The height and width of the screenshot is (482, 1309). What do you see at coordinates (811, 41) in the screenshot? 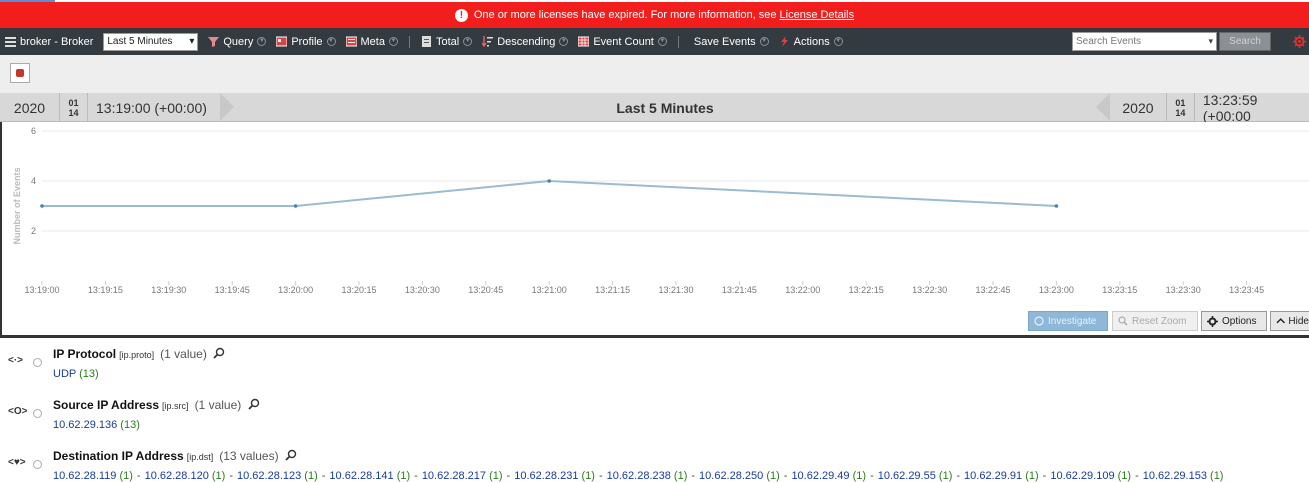
I see `actions-menu: Actions ▼` at bounding box center [811, 41].